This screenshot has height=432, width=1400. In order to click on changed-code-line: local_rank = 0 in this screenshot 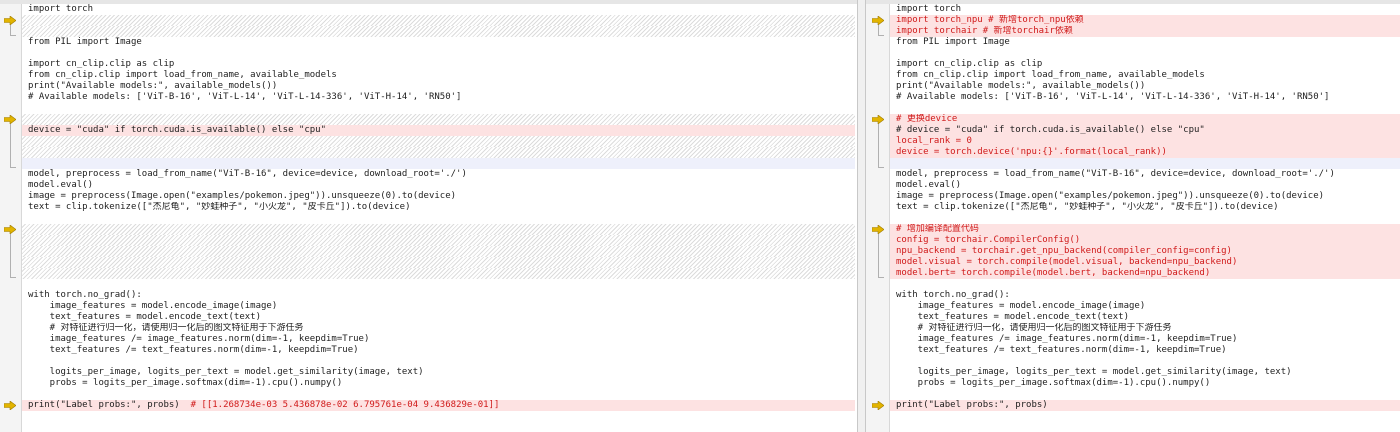, I will do `click(1145, 141)`.